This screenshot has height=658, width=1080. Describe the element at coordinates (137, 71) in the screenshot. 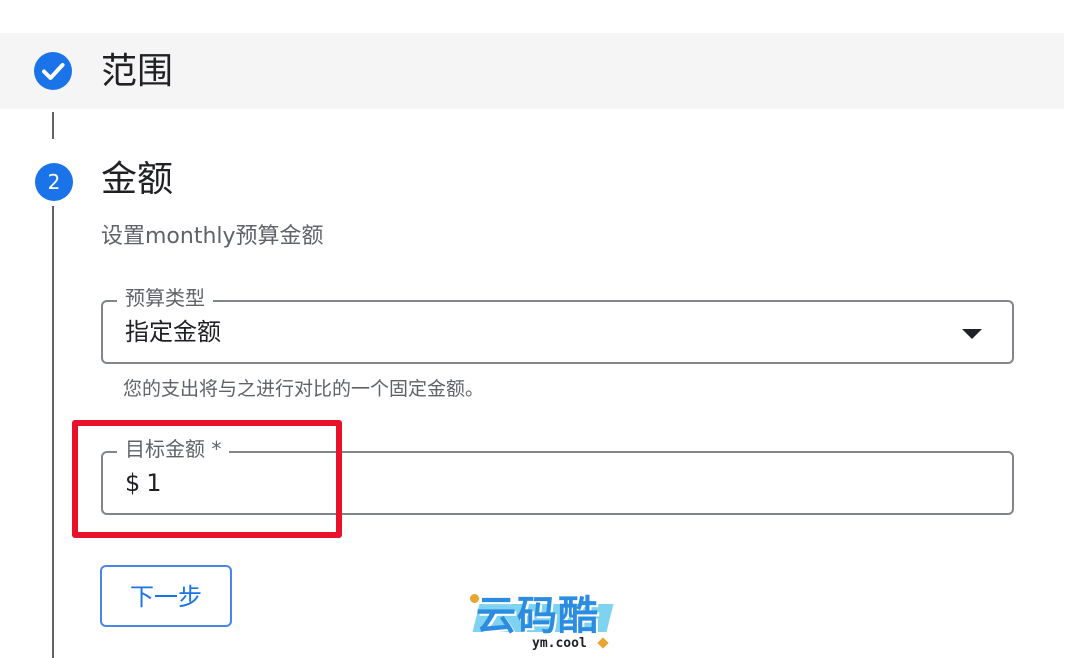

I see `step-1-title: 范围` at that location.